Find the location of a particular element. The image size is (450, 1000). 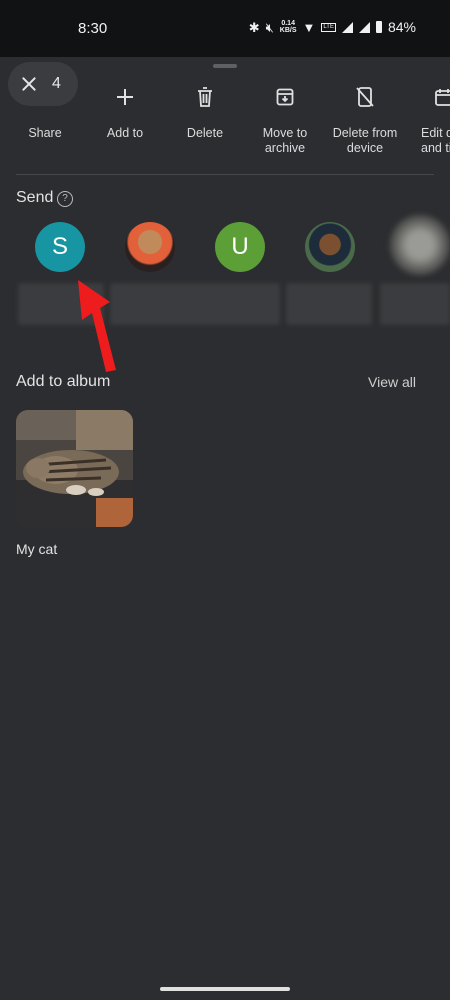

contact-initial: U is located at coordinates (240, 246).